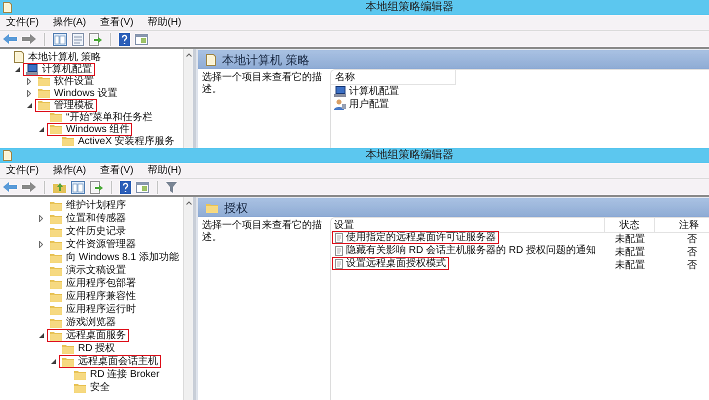  Describe the element at coordinates (93, 244) in the screenshot. I see `tree-item: 文件资源管理器` at that location.